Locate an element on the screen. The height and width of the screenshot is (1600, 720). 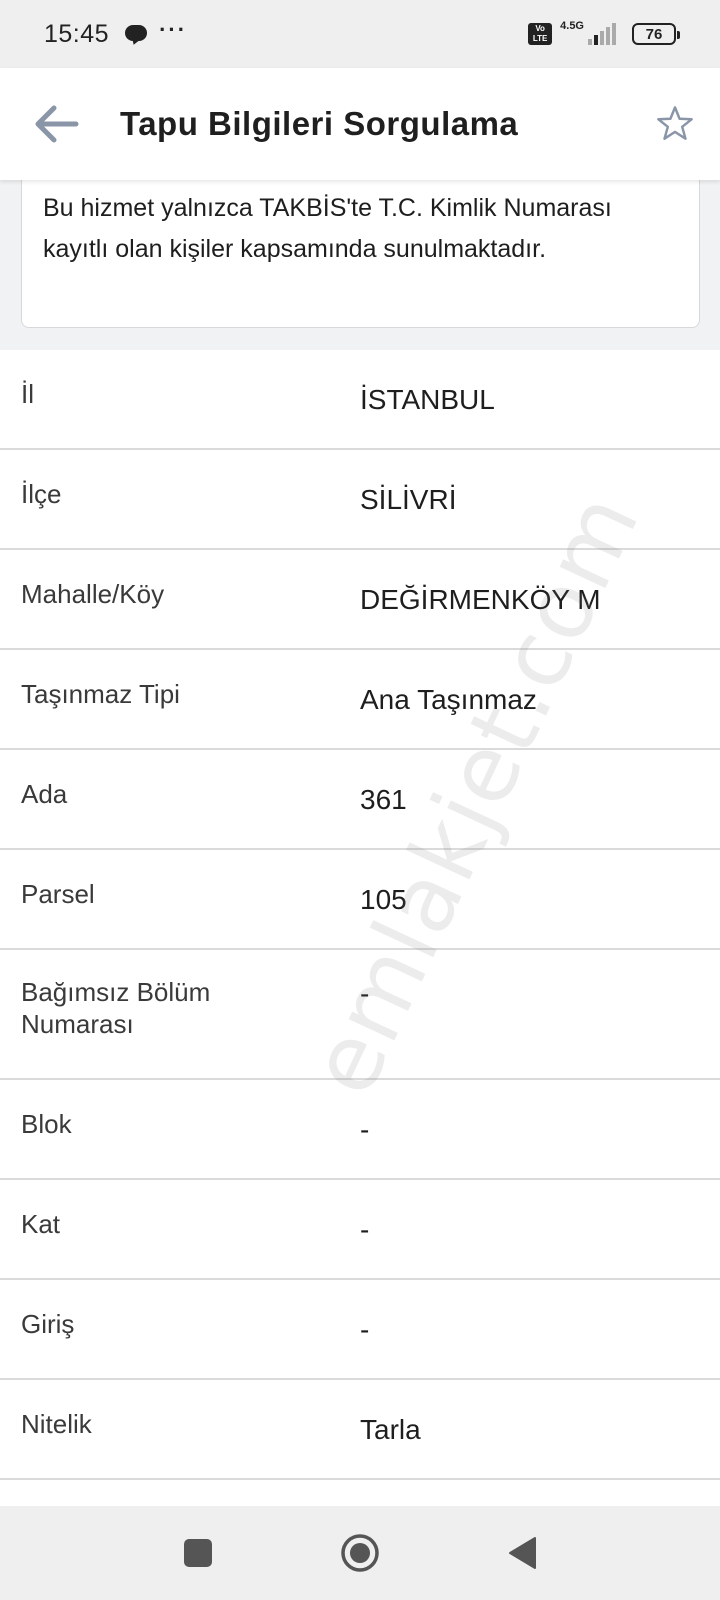
detail-row-bagimsiz-bolum: Bağımsız Bölüm Numarası - is located at coordinates (360, 1015).